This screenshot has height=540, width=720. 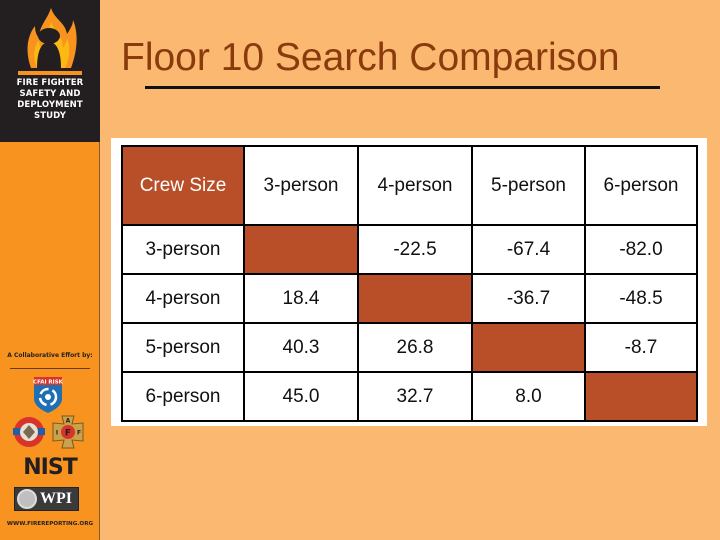 What do you see at coordinates (50, 524) in the screenshot?
I see `website-link: WWW.FIREREPORTING.ORG` at bounding box center [50, 524].